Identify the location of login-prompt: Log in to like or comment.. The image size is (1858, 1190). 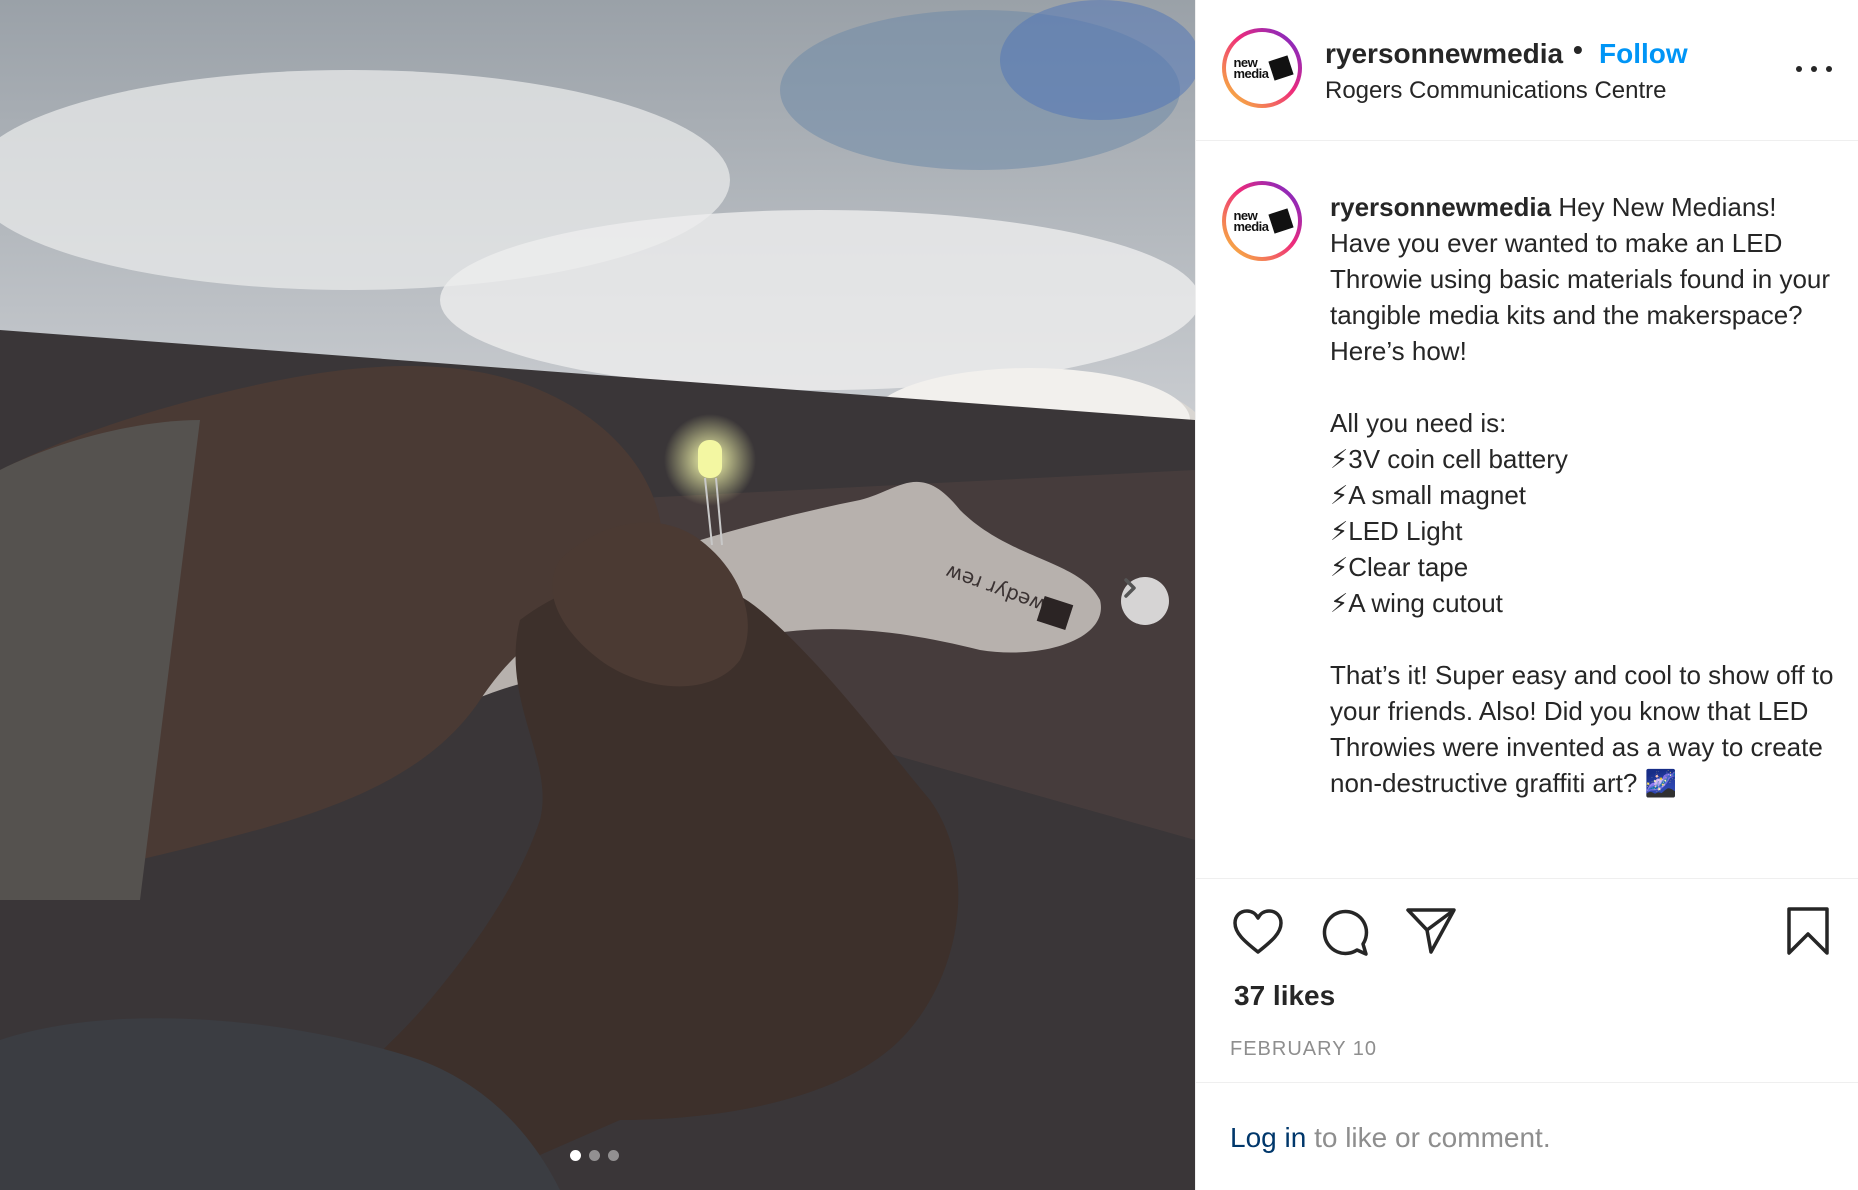
(1390, 1138).